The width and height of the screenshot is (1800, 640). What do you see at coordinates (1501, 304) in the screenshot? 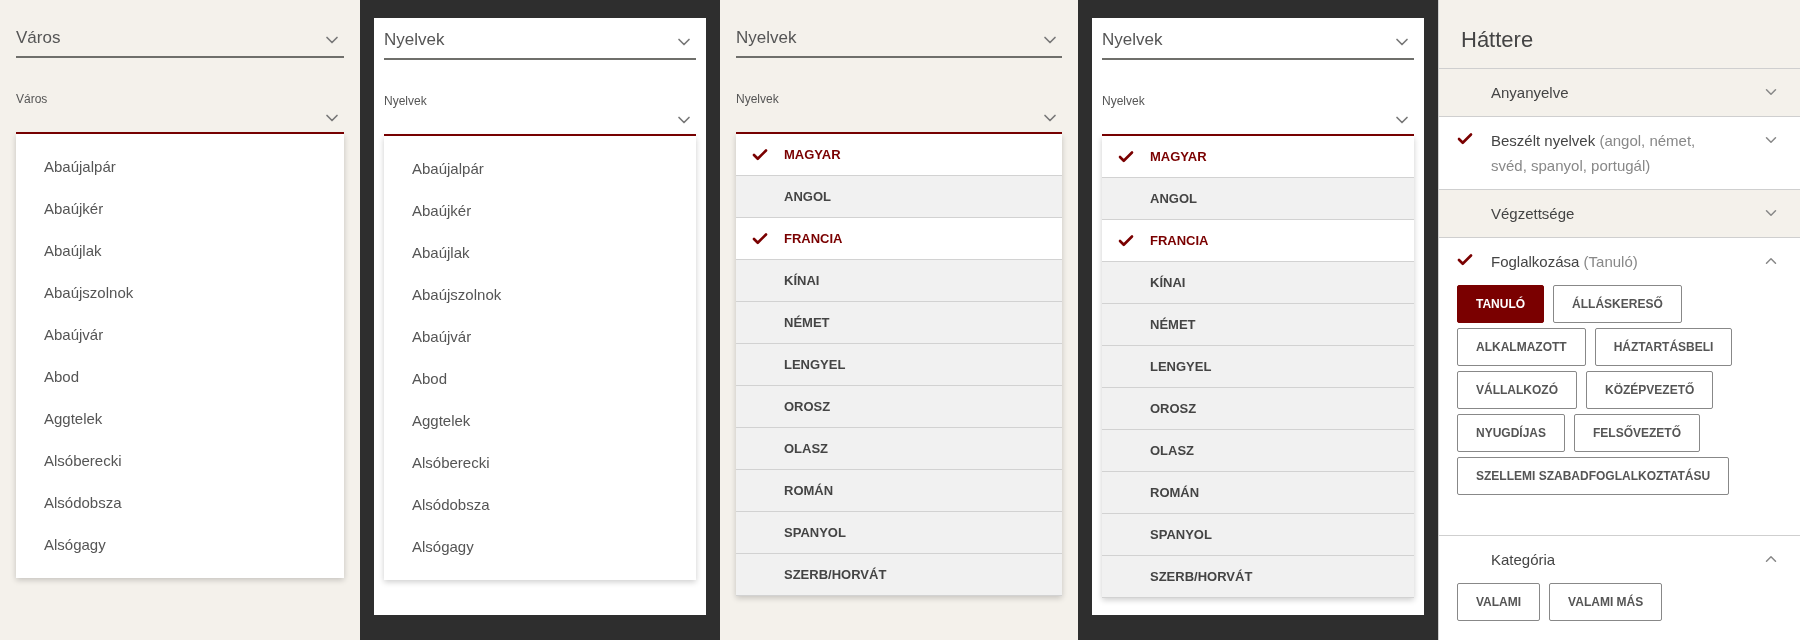
I see `option-chip: TANULÓ` at bounding box center [1501, 304].